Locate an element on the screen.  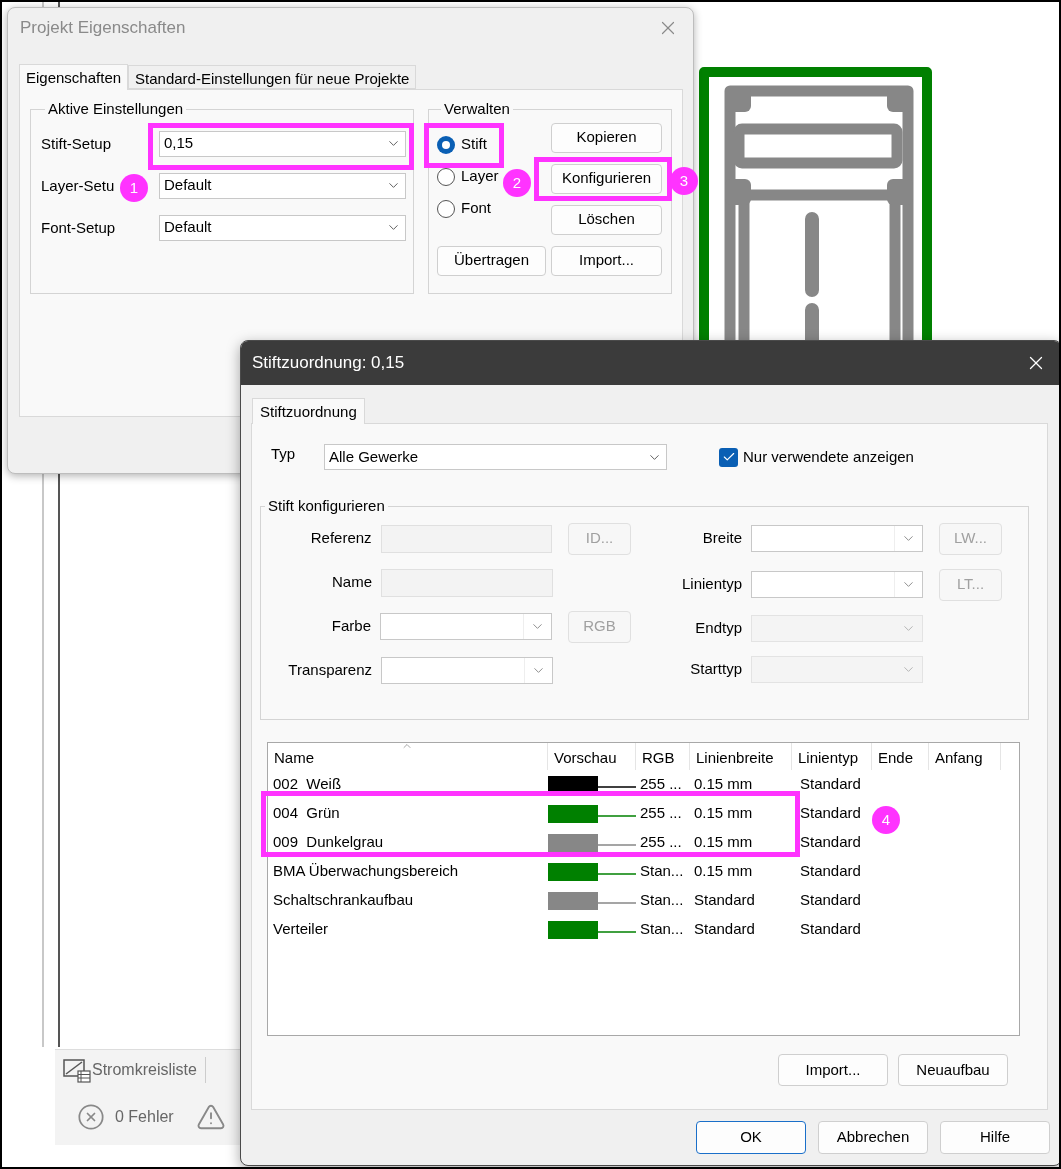
table-cell-text: 002 Weiß is located at coordinates (307, 784).